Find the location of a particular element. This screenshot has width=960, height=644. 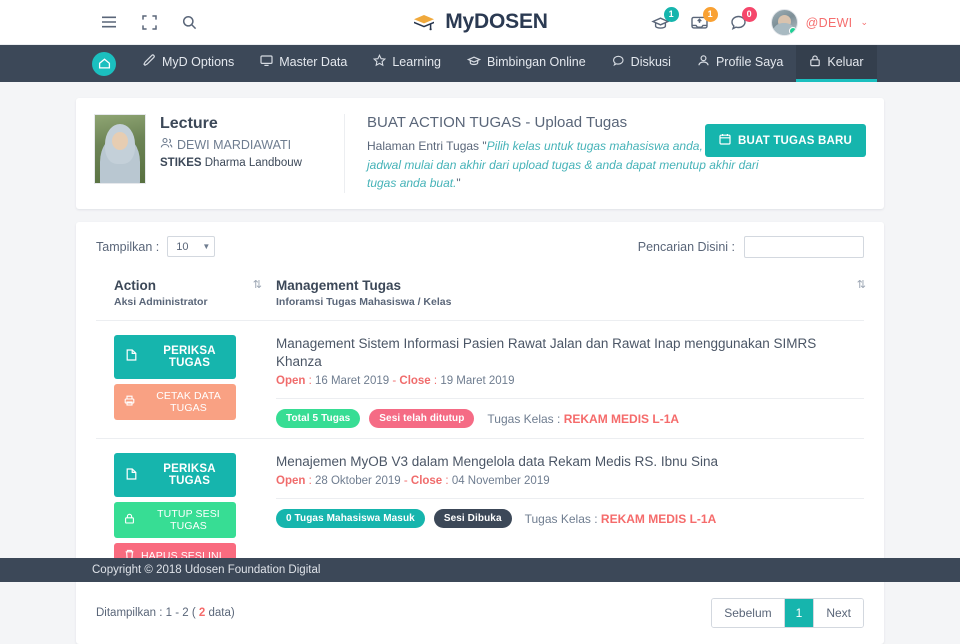

nav-item-keluar: Keluar is located at coordinates (836, 63).